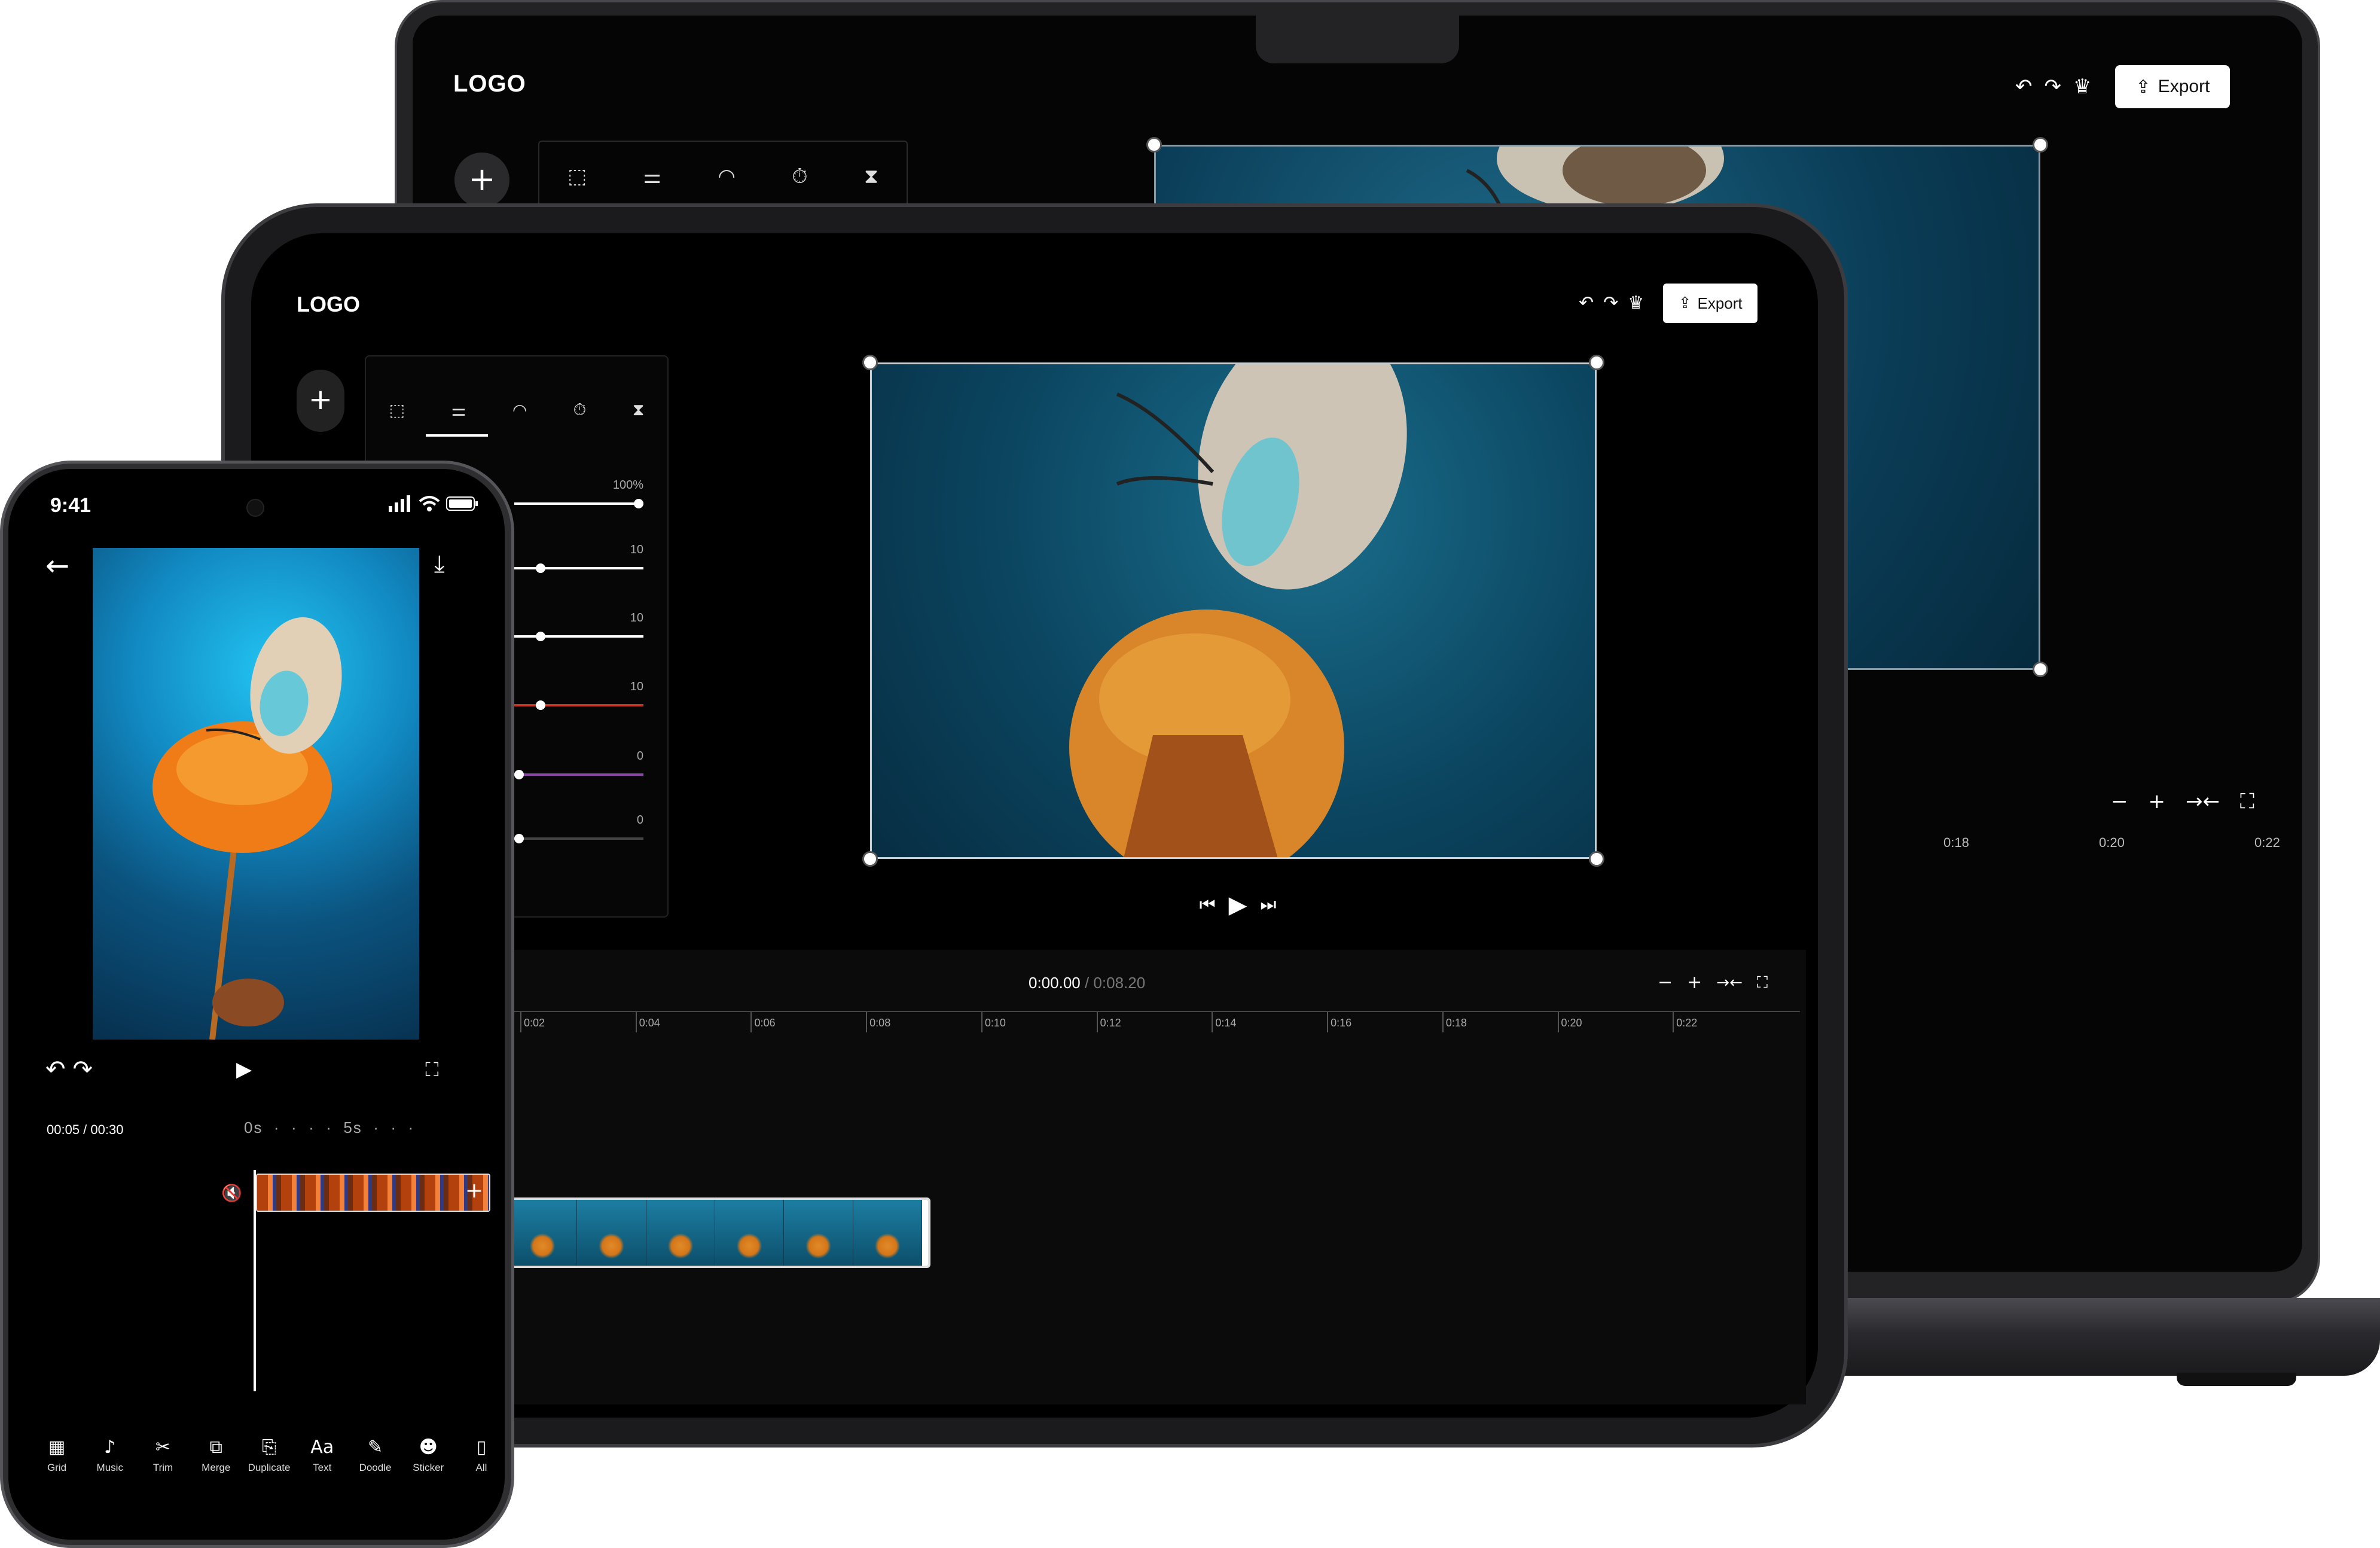 The image size is (2380, 1548). What do you see at coordinates (579, 493) in the screenshot?
I see `adjust-slider: 100%` at bounding box center [579, 493].